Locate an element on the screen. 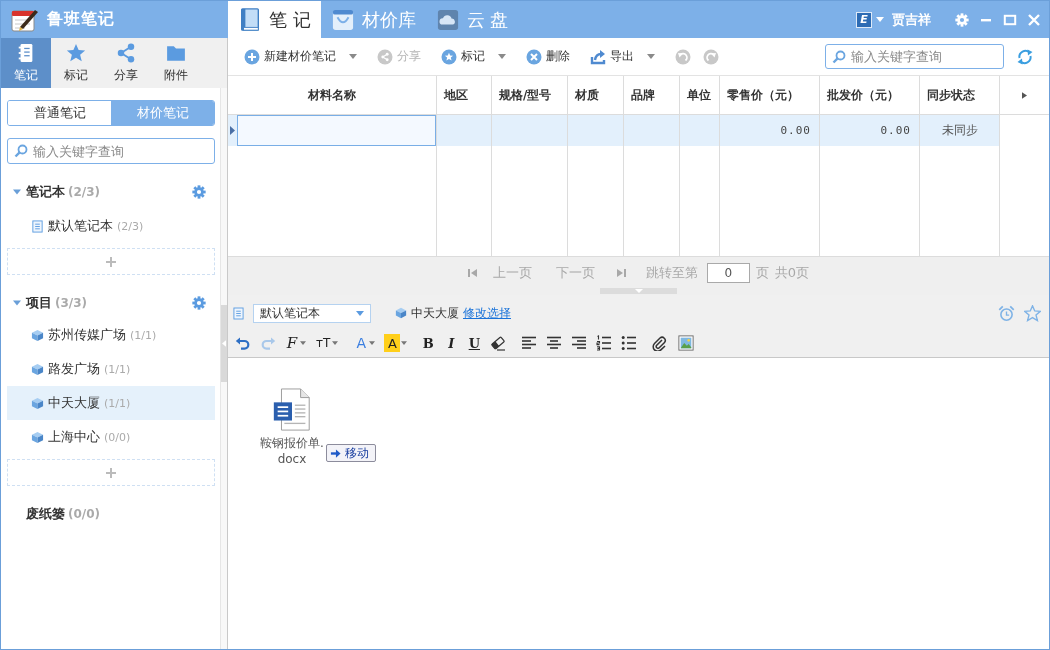 The width and height of the screenshot is (1050, 650). editor-collapse-handle is located at coordinates (638, 291).